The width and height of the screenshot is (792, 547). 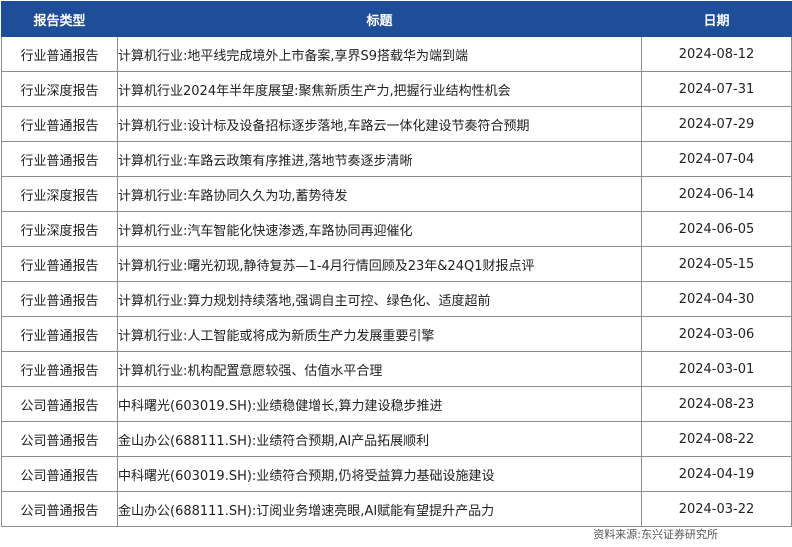 I want to click on report-date-cell: 2024-07-04, so click(x=716, y=159).